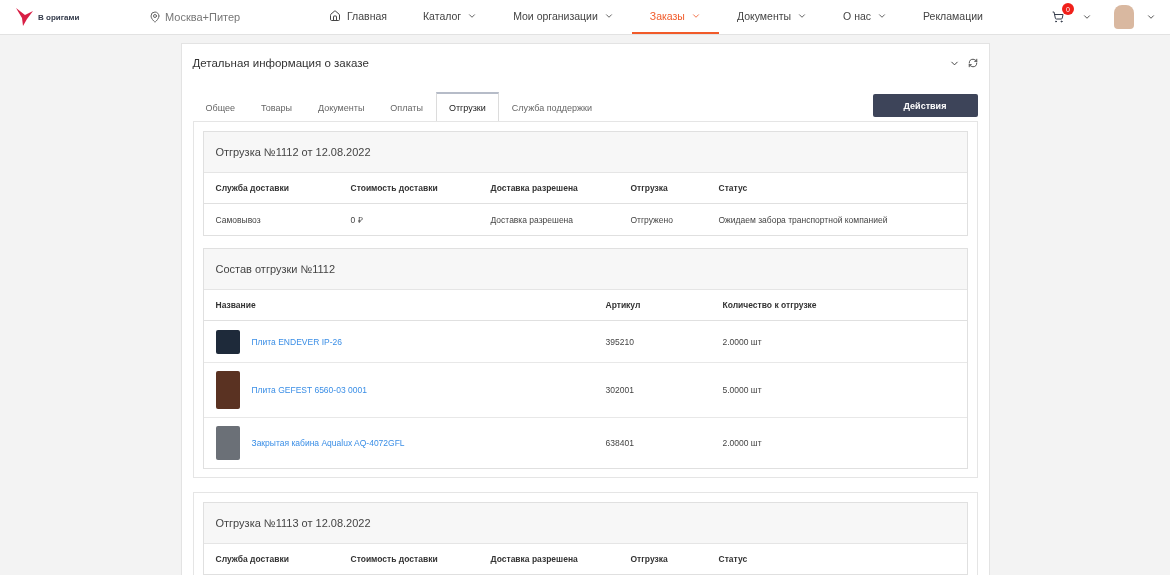 This screenshot has height=575, width=1170. Describe the element at coordinates (838, 342) in the screenshot. I see `table-cell: 2.0000 шт` at that location.